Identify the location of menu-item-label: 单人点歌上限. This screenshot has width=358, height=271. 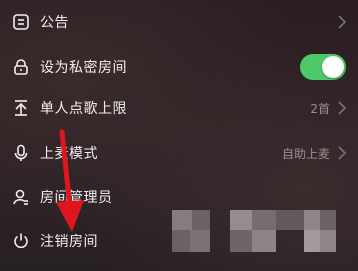
(83, 109).